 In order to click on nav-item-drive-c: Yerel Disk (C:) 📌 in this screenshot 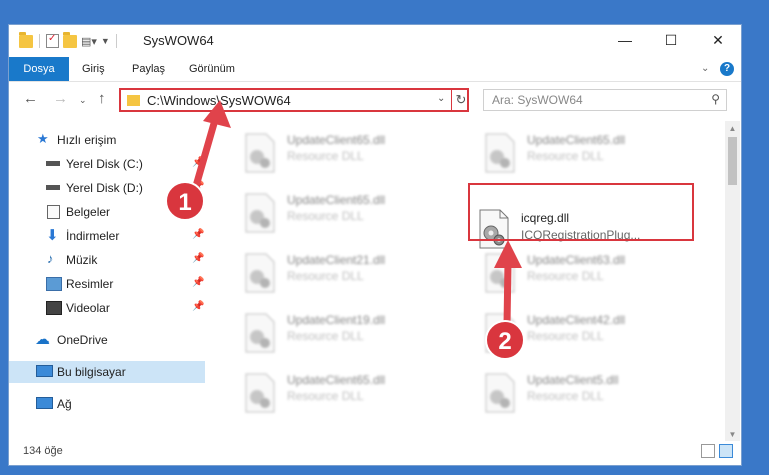, I will do `click(107, 164)`.